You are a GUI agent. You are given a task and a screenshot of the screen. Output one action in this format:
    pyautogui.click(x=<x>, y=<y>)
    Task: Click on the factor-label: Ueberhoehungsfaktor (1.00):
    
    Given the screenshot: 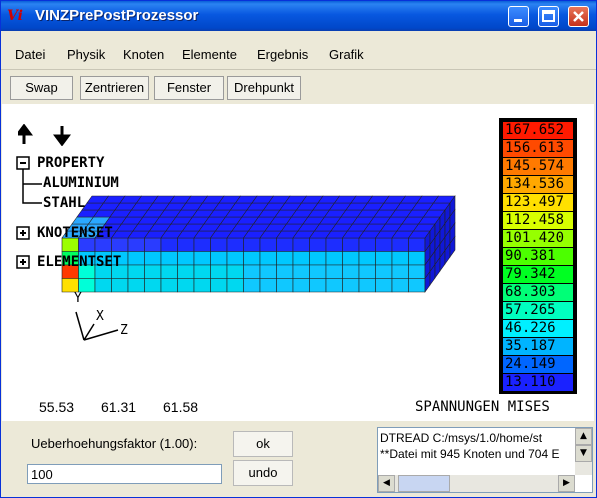 What is the action you would take?
    pyautogui.click(x=114, y=443)
    